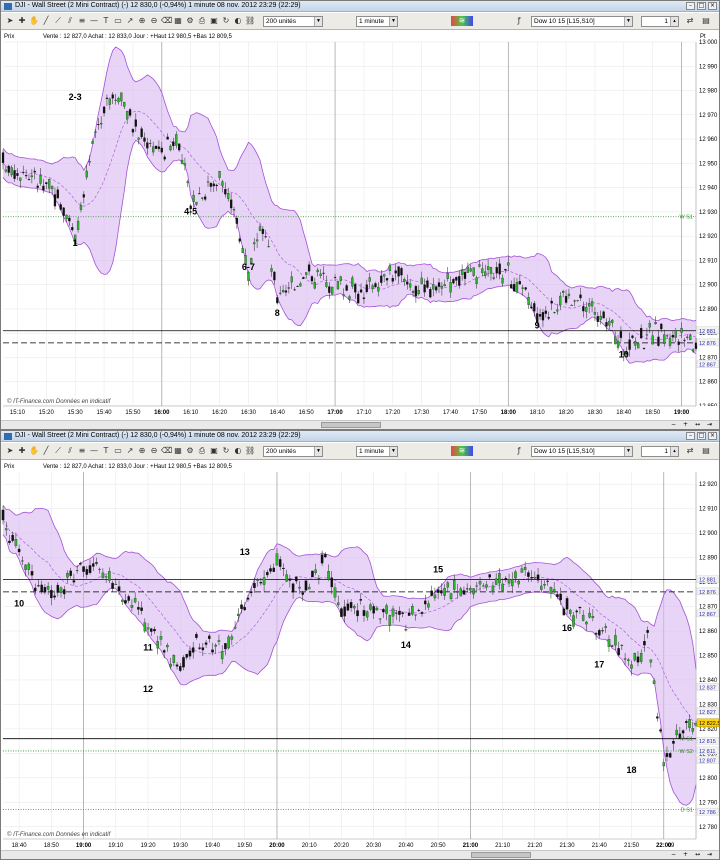 Image resolution: width=720 pixels, height=860 pixels. I want to click on level-tag-label: 12 815, so click(707, 742).